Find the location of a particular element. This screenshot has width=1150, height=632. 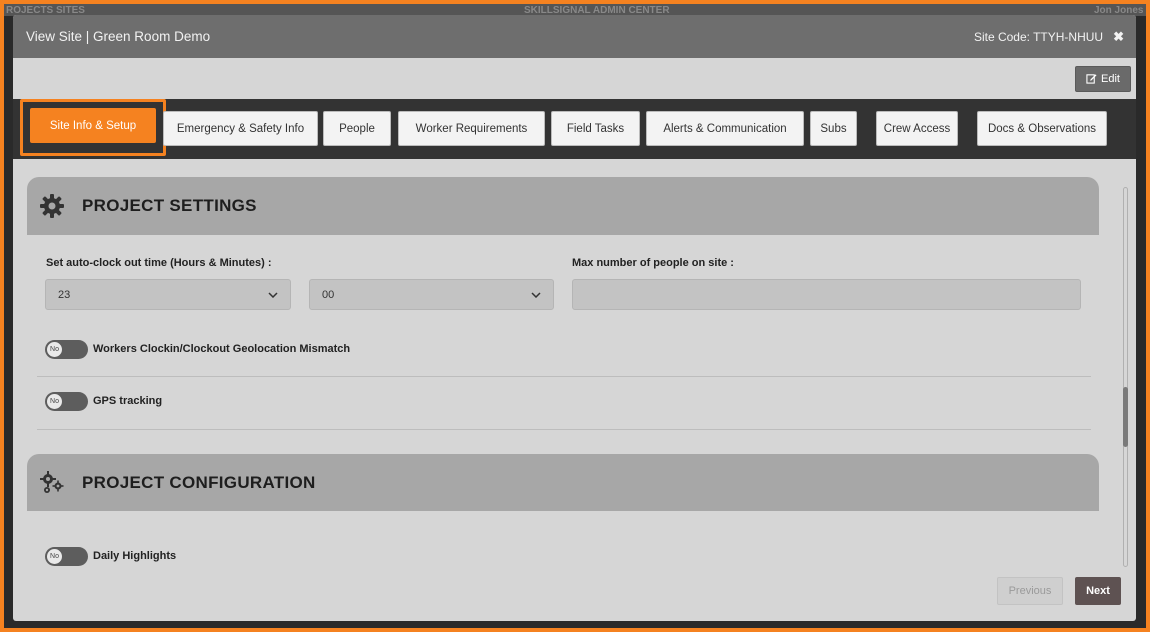

modal-title: View Site | Green Room Demo is located at coordinates (118, 36).